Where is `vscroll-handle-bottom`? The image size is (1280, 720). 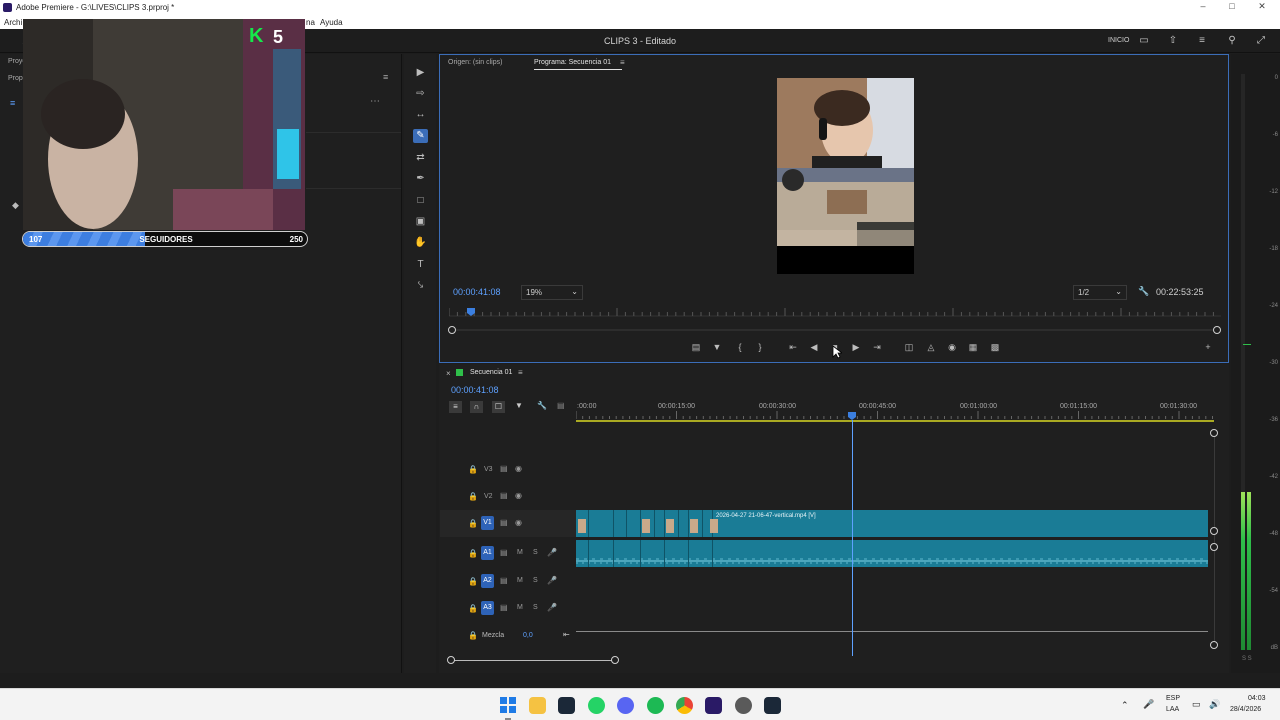
vscroll-handle-bottom is located at coordinates (1214, 645).